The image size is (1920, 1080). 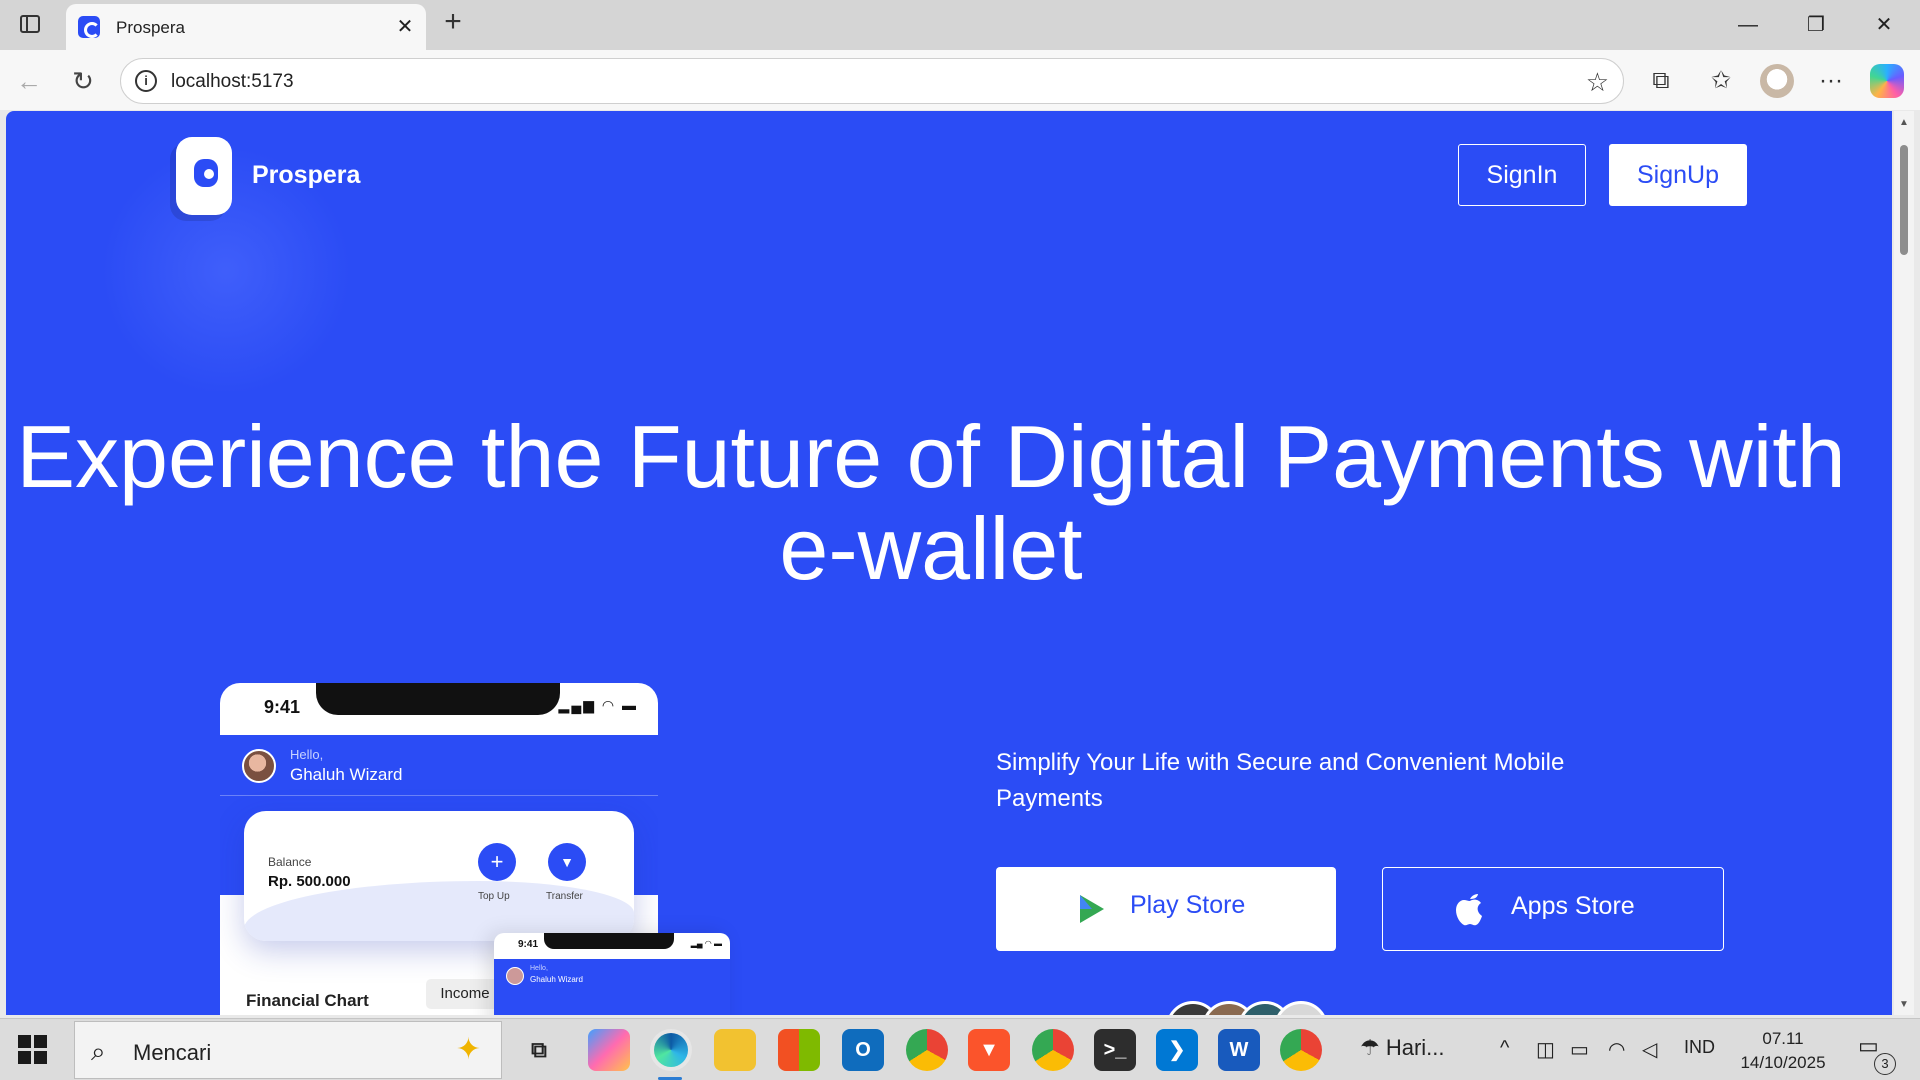 What do you see at coordinates (83, 81) in the screenshot?
I see `reload-button: ↻` at bounding box center [83, 81].